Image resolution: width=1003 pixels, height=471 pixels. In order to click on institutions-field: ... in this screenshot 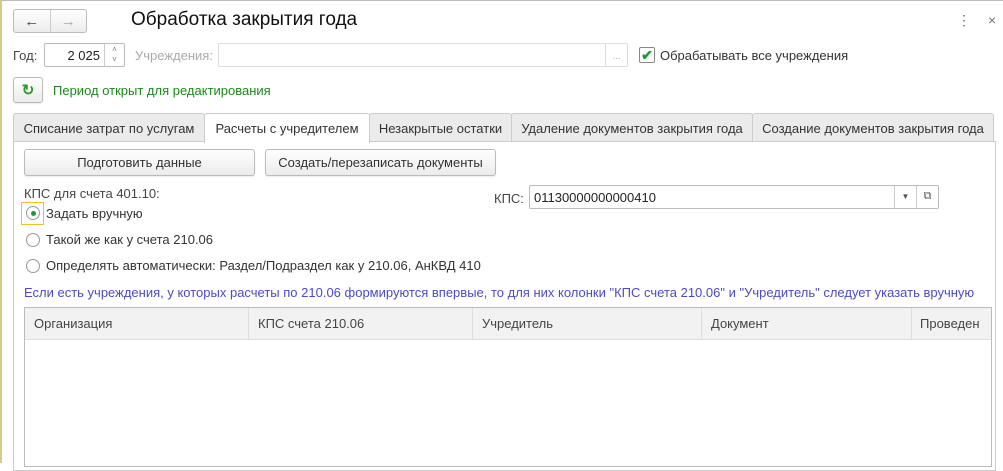, I will do `click(423, 55)`.